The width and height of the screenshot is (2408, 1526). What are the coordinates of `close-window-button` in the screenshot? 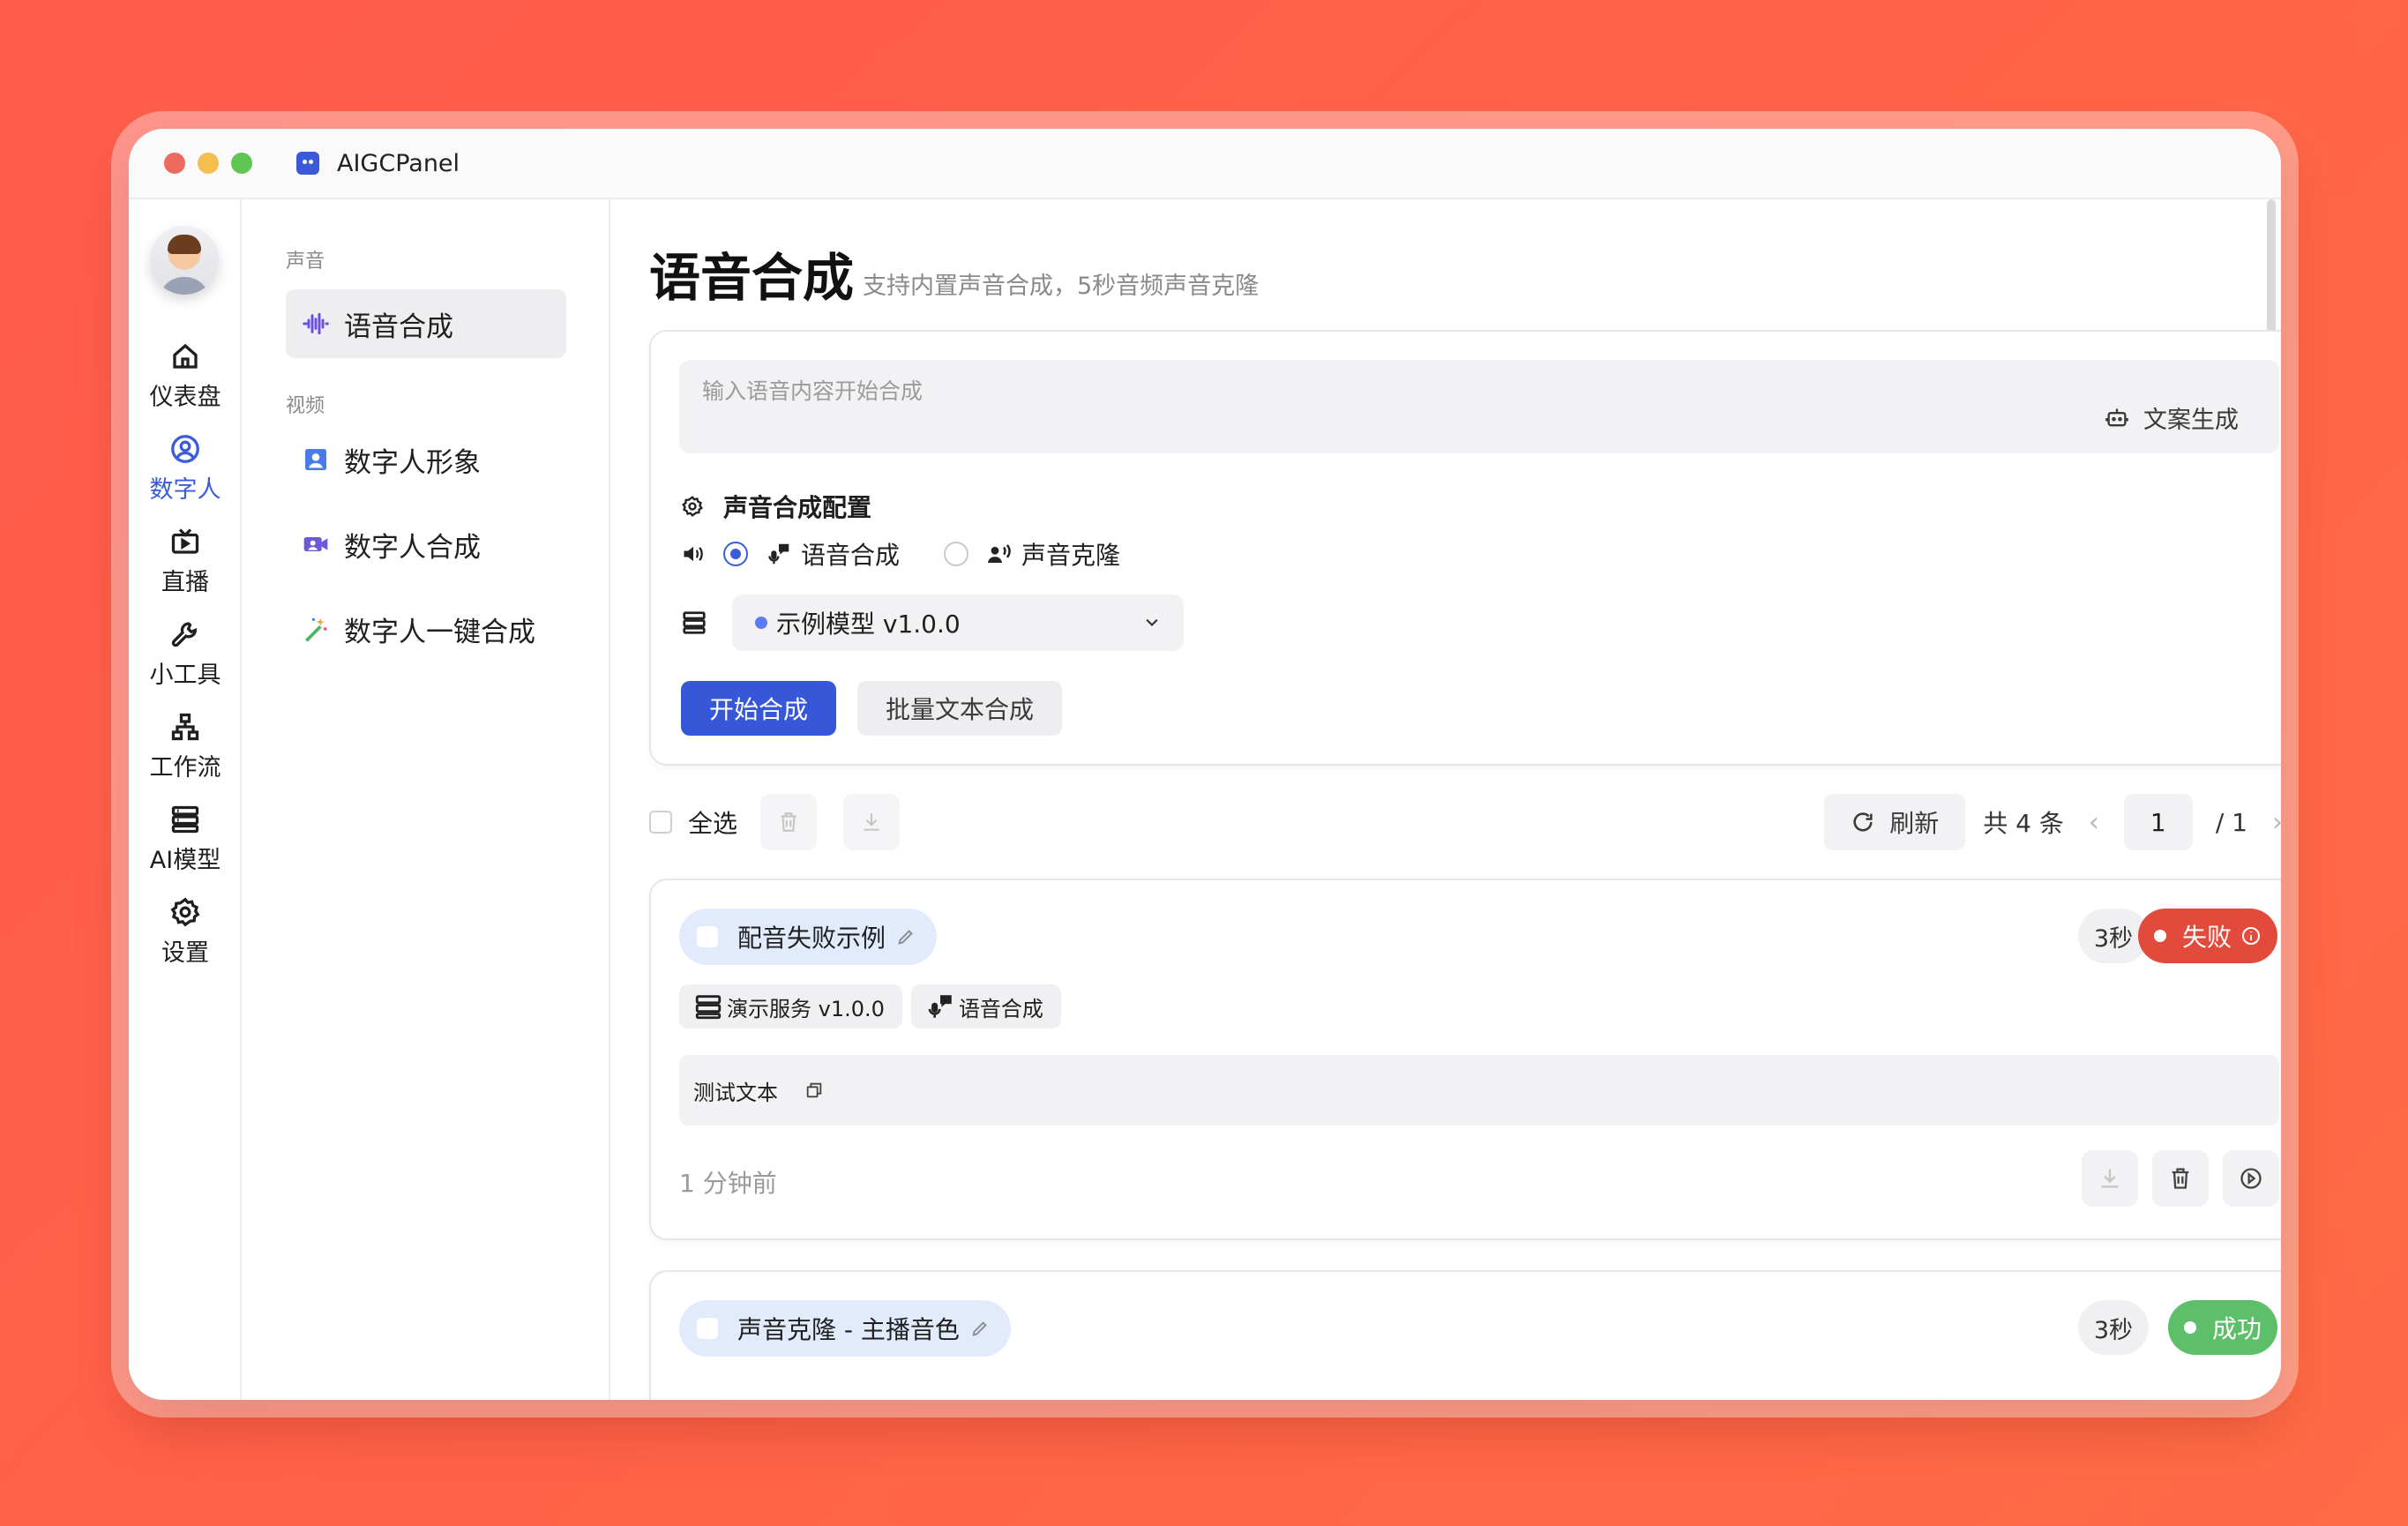 It's located at (174, 163).